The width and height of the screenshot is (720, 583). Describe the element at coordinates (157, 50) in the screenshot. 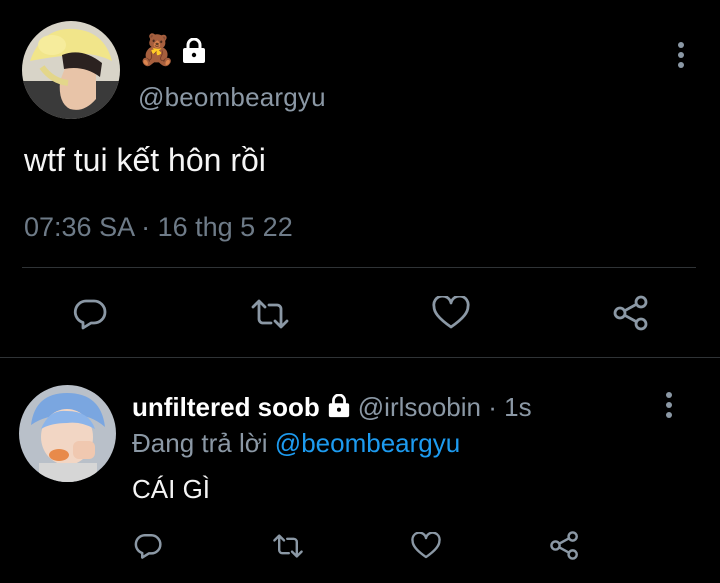

I see `bear-emoji: 🧸` at that location.